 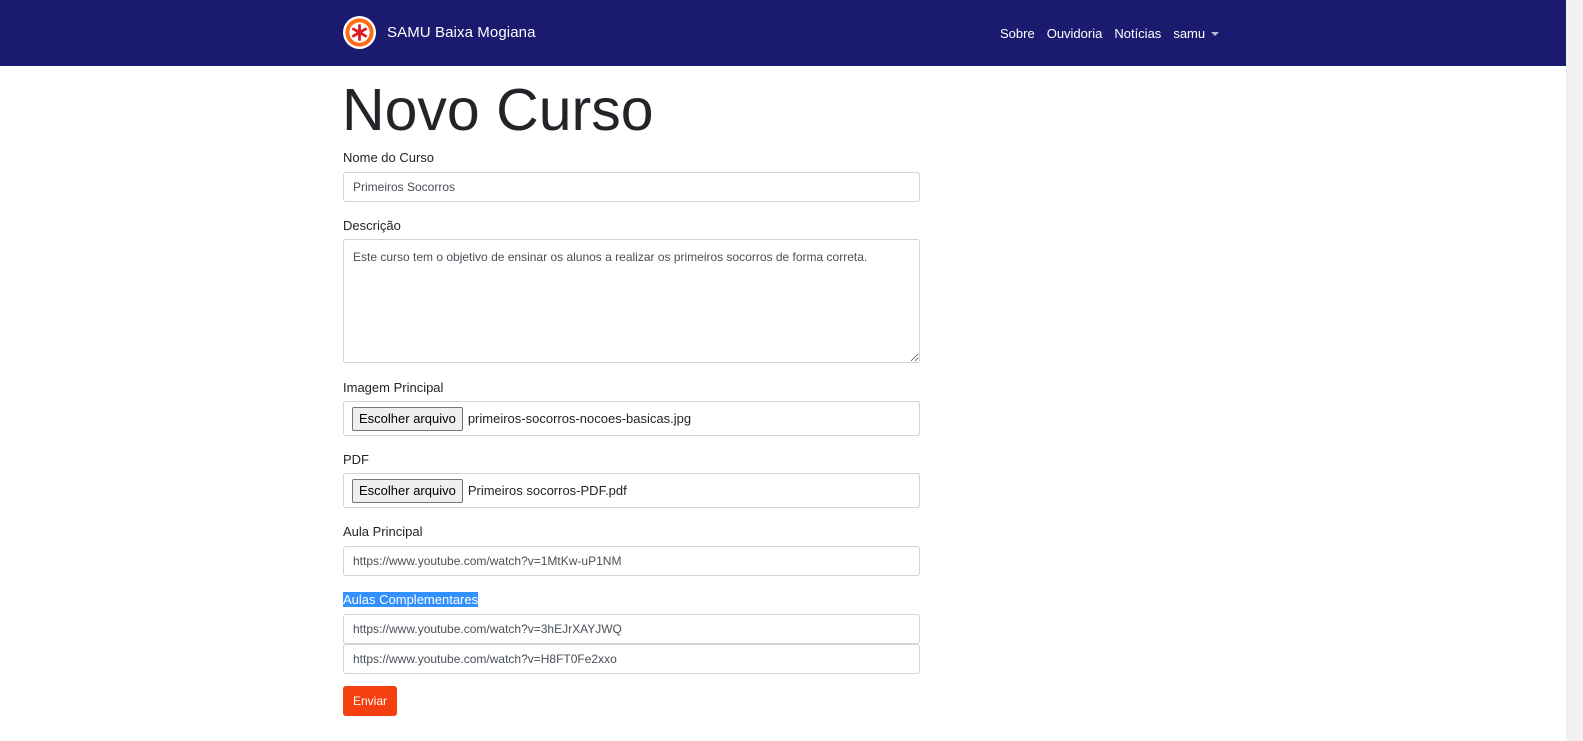 What do you see at coordinates (370, 701) in the screenshot?
I see `submit-button: Enviar` at bounding box center [370, 701].